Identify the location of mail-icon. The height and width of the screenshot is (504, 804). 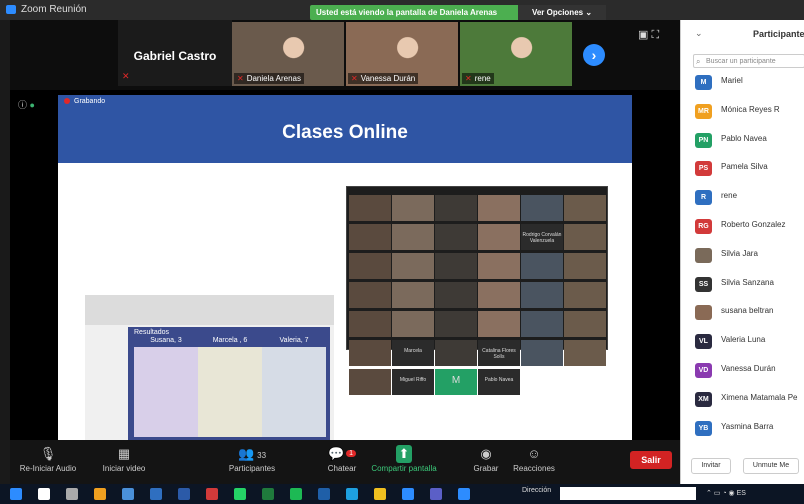
(156, 494).